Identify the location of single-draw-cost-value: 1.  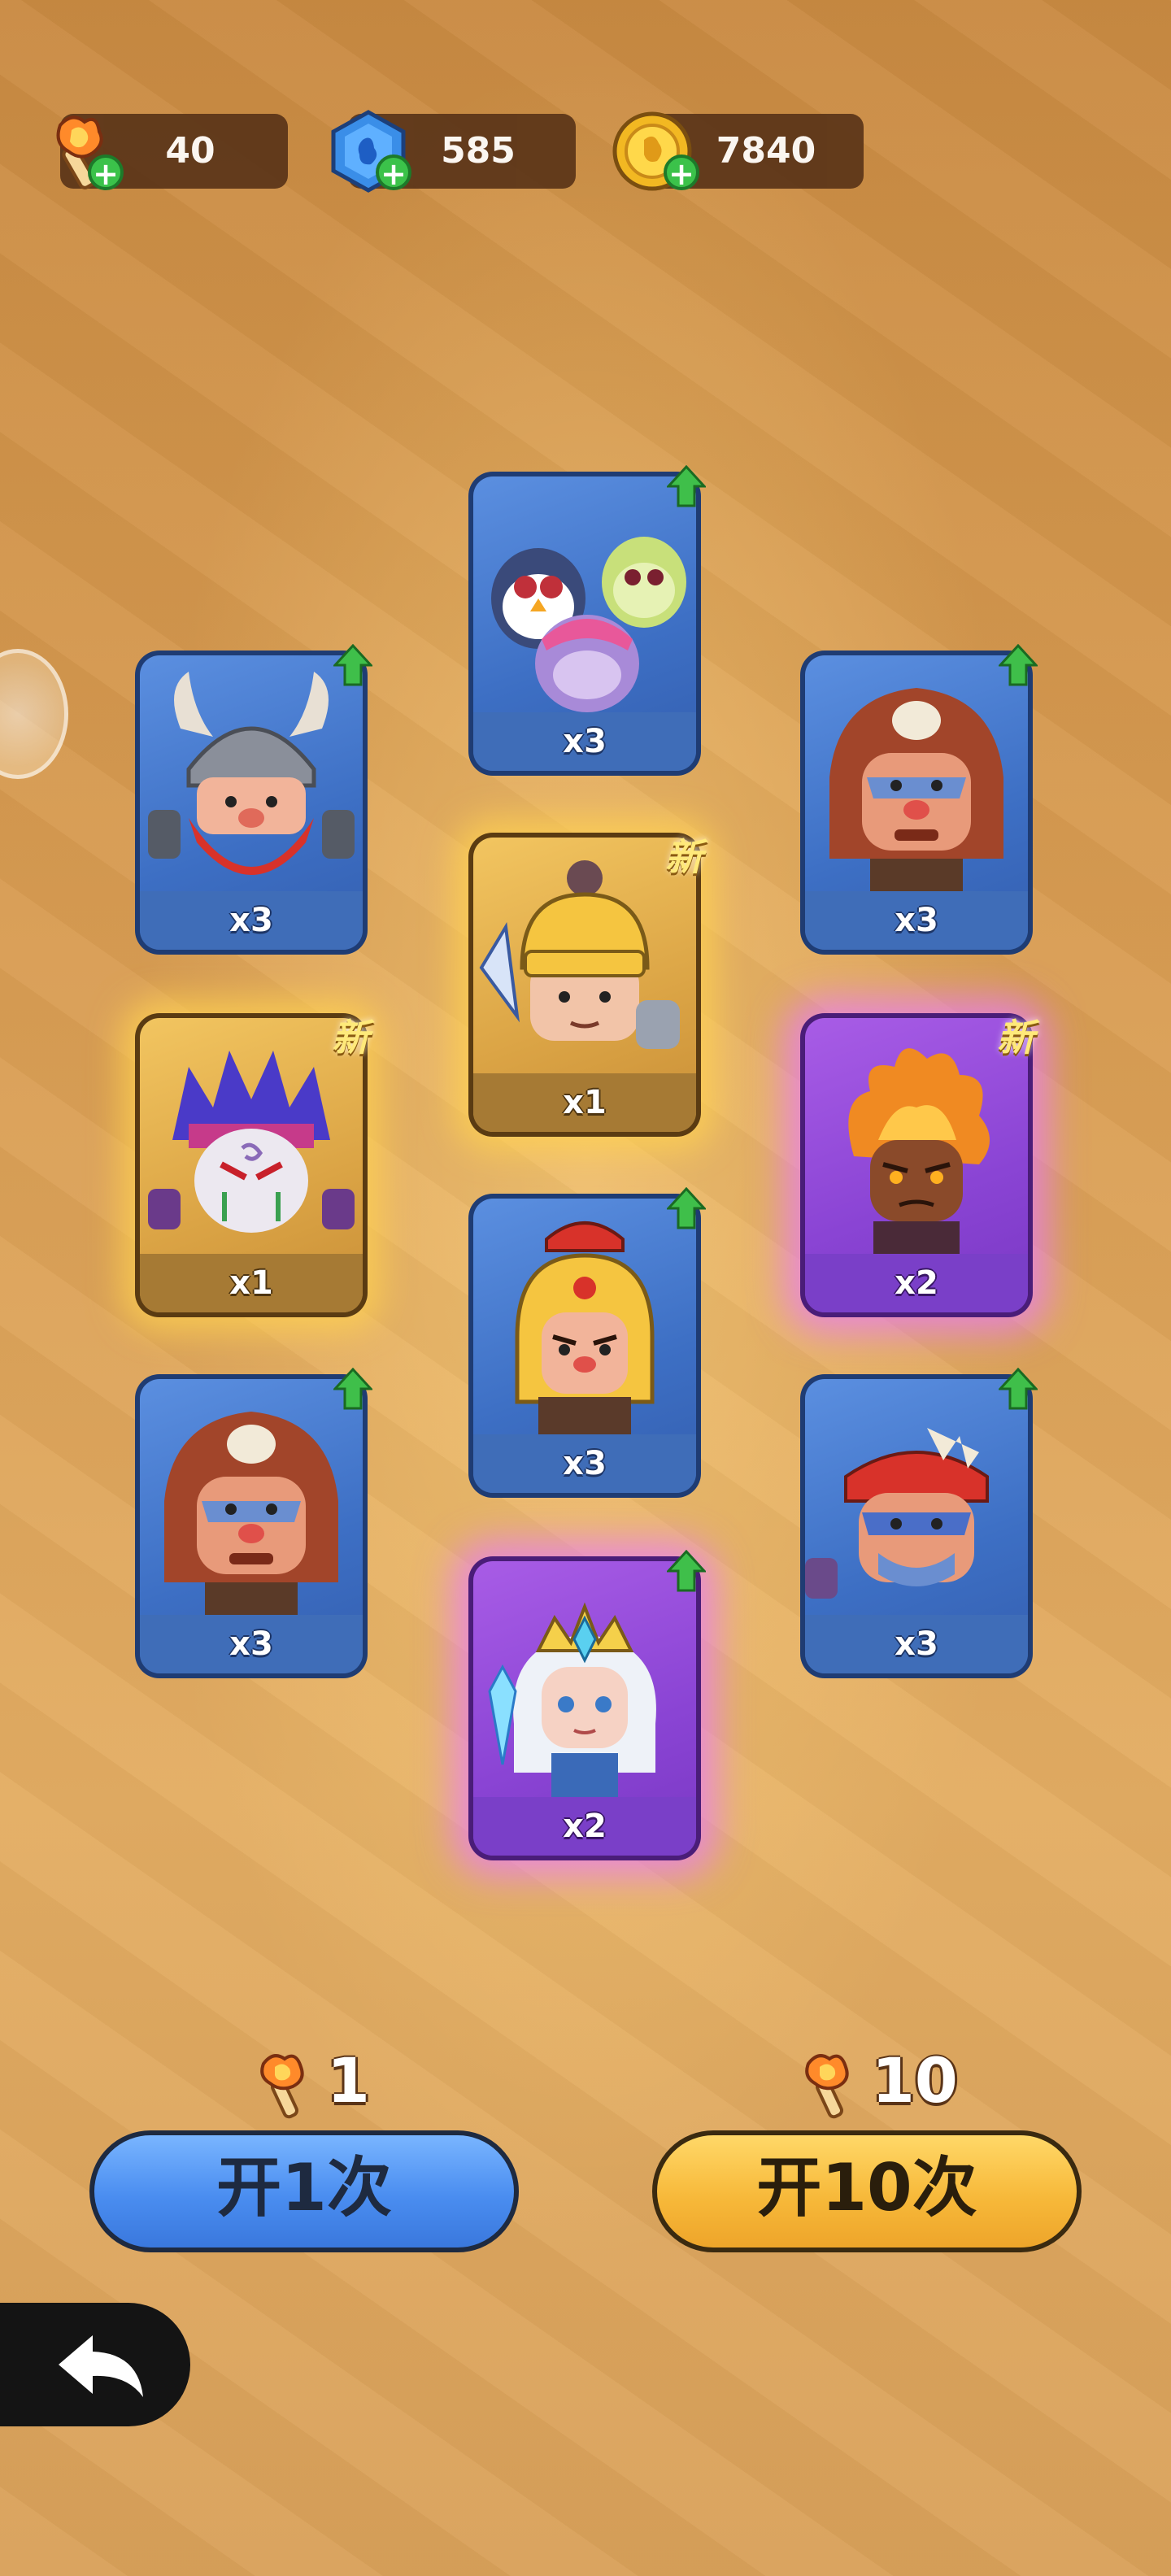
(348, 2080).